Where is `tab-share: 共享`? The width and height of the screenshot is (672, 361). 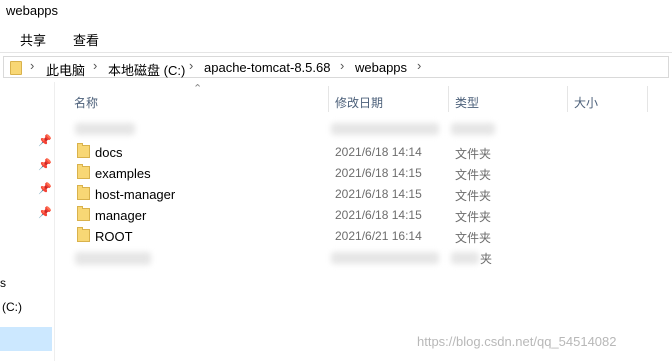
tab-share: 共享 is located at coordinates (33, 39).